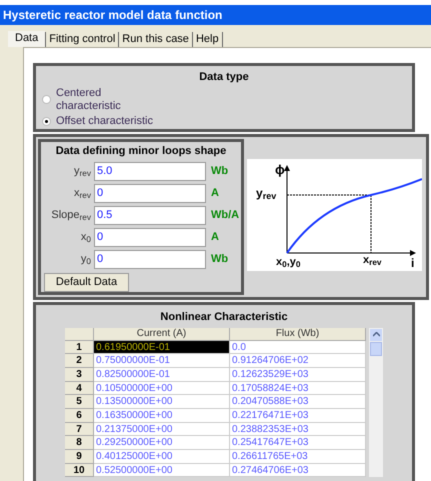 The height and width of the screenshot is (481, 431). I want to click on table-cell: 0.40125000E+00, so click(162, 457).